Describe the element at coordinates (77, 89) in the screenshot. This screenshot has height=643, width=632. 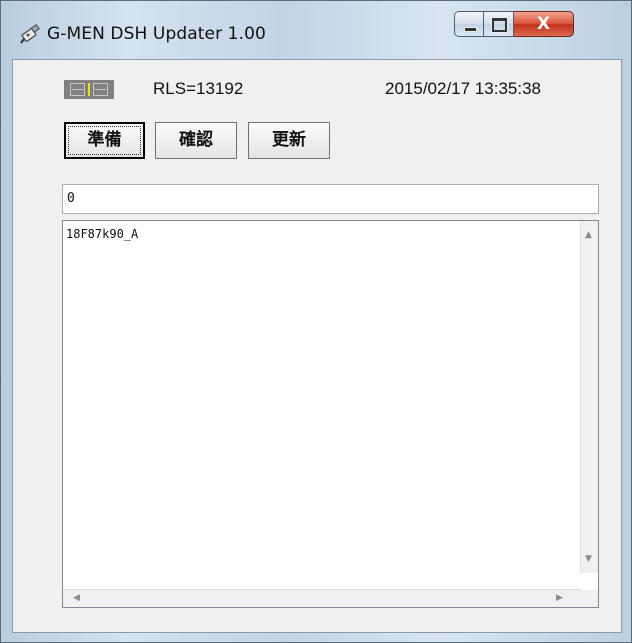
I see `led-left-segment` at that location.